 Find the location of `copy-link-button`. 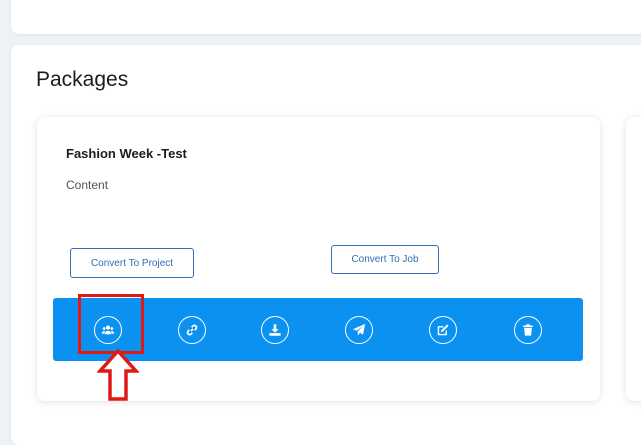

copy-link-button is located at coordinates (192, 330).